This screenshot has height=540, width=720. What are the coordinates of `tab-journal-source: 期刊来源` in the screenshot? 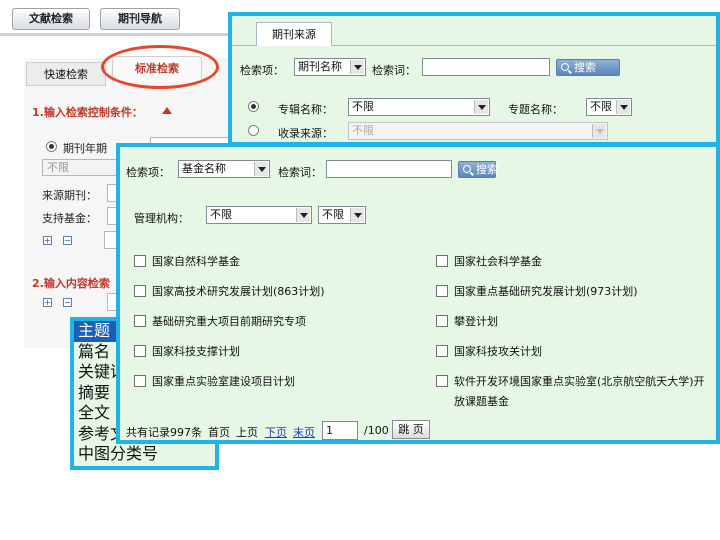 It's located at (294, 34).